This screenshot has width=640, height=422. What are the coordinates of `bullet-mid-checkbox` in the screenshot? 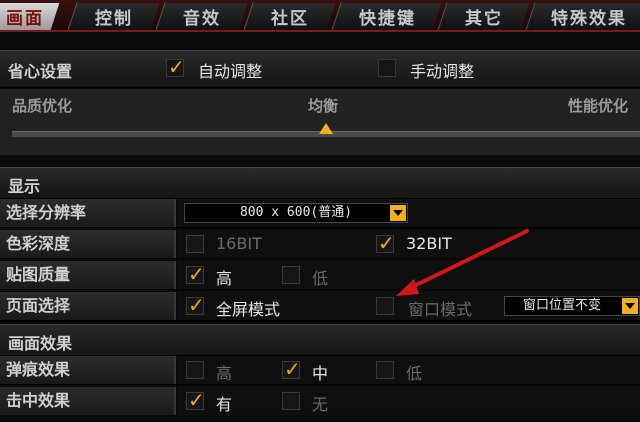 It's located at (291, 369).